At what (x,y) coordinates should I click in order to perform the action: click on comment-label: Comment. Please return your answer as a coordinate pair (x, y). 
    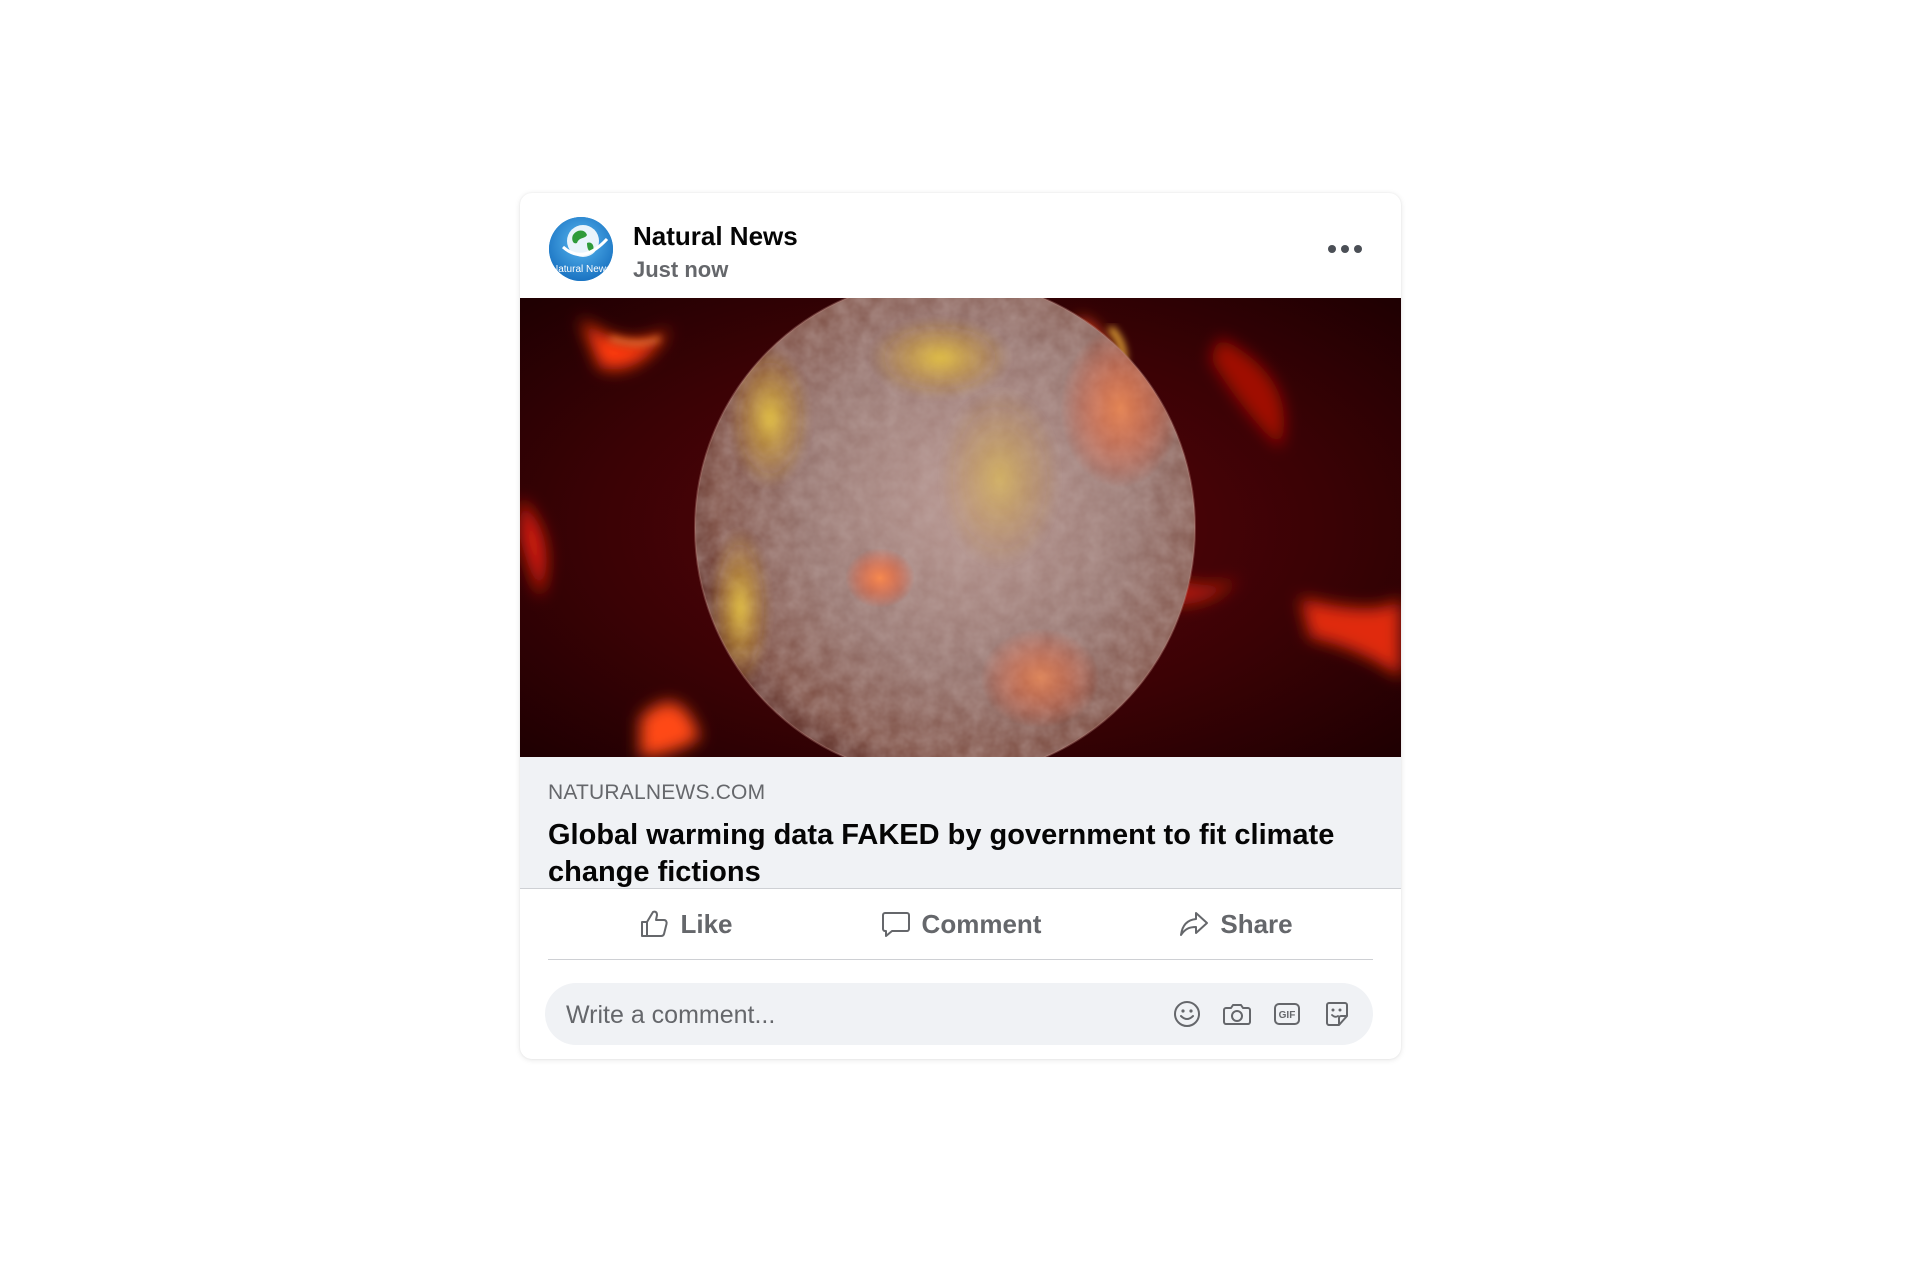
    Looking at the image, I should click on (981, 923).